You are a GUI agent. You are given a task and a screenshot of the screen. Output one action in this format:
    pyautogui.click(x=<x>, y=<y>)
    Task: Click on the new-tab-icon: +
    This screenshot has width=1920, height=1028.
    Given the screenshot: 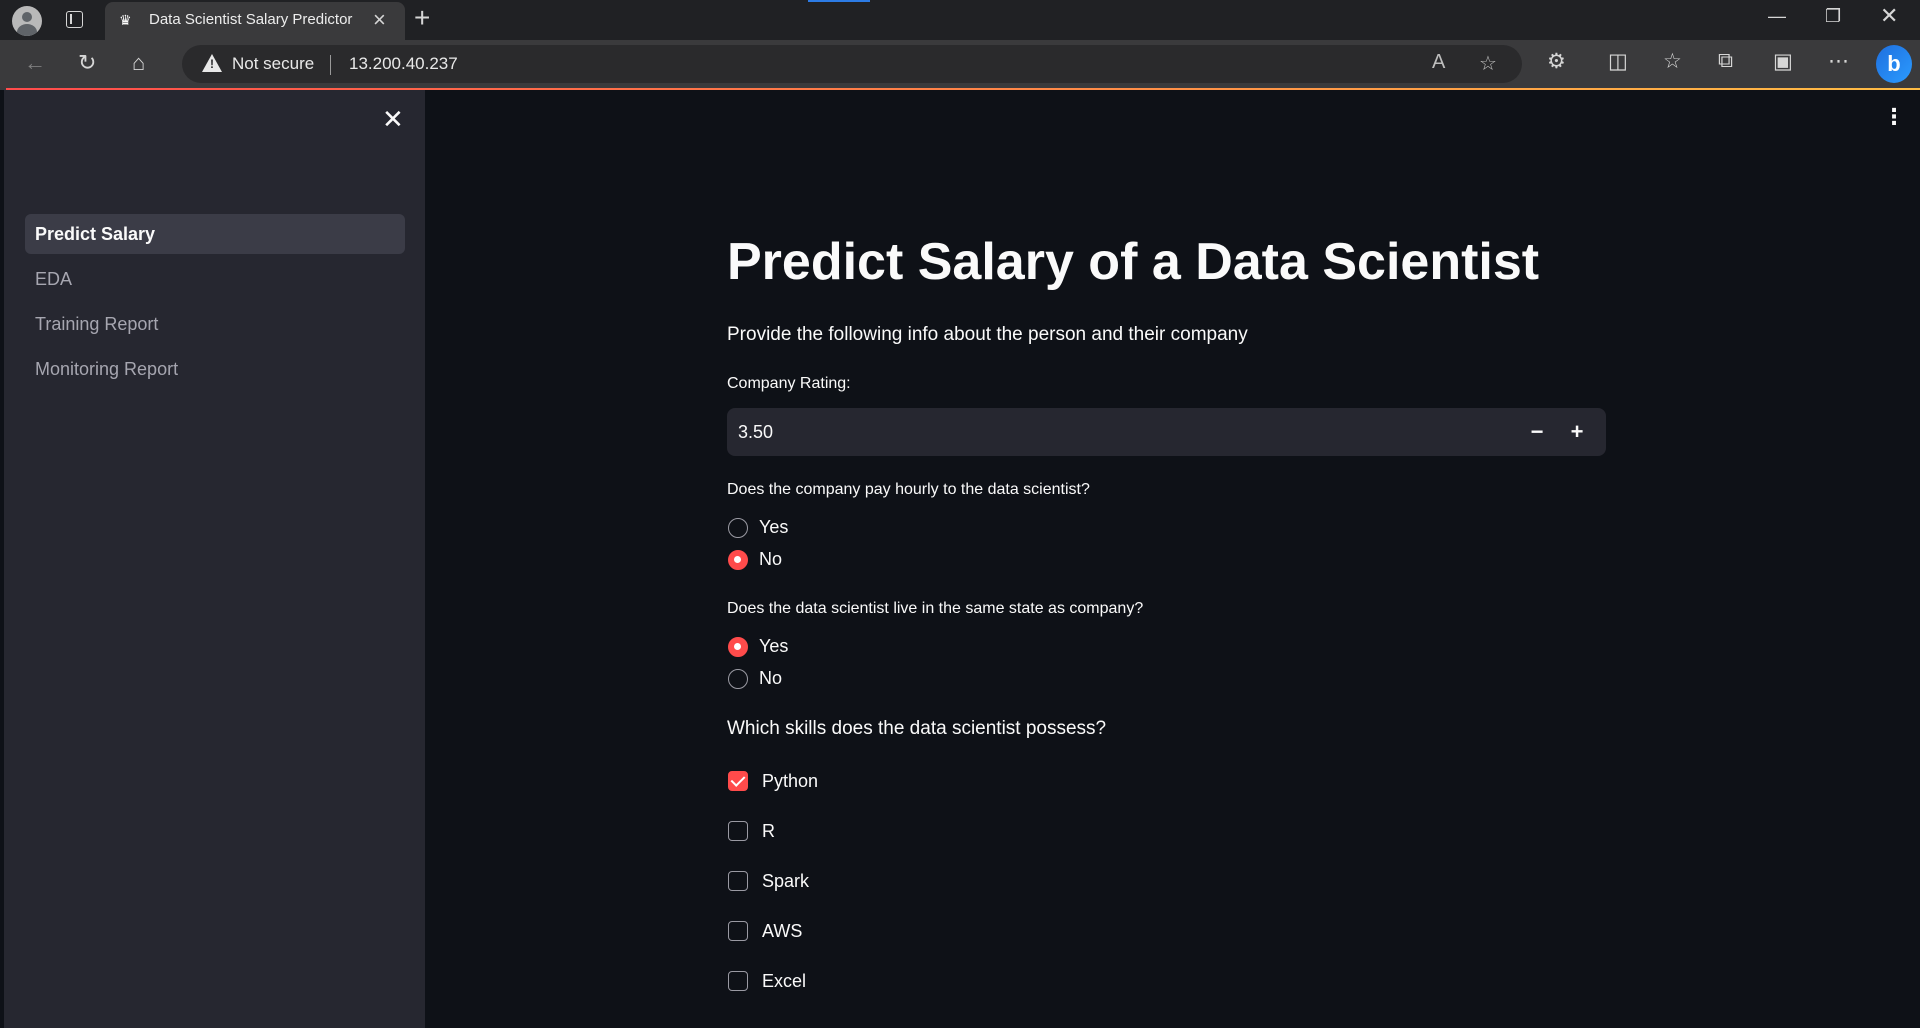 What is the action you would take?
    pyautogui.click(x=422, y=18)
    